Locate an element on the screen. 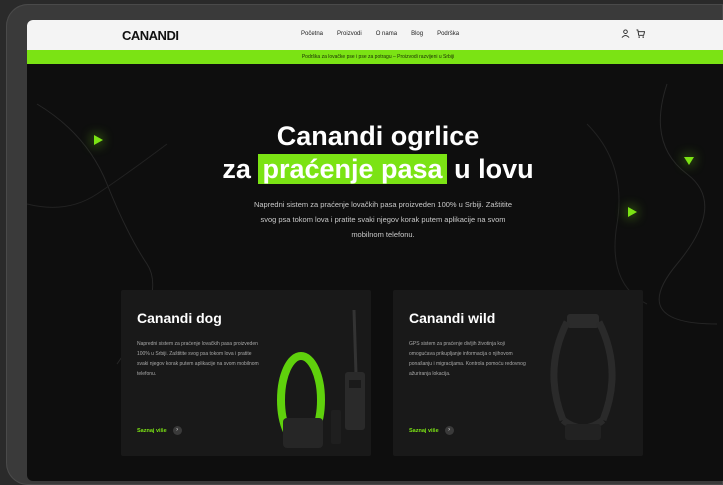  hero-title-line1: Canandi ogrlice is located at coordinates (378, 136).